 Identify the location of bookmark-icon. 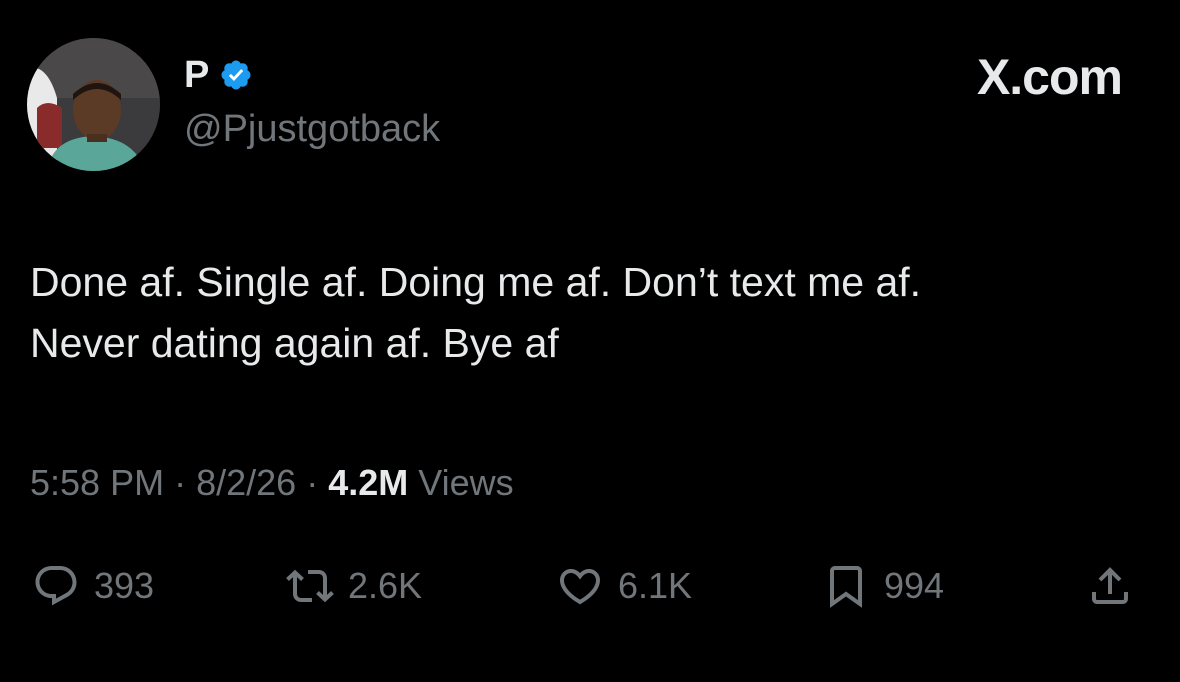
(846, 586).